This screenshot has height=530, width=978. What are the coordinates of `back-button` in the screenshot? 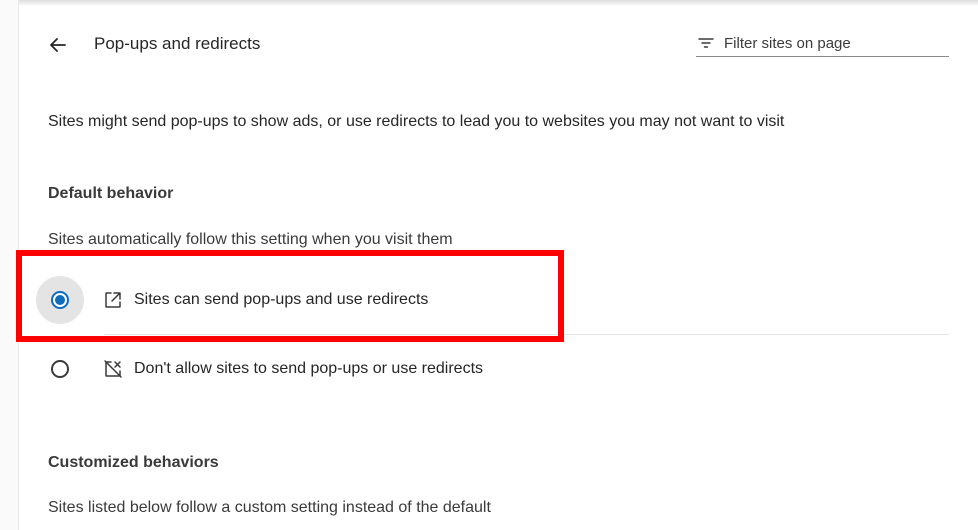 It's located at (58, 45).